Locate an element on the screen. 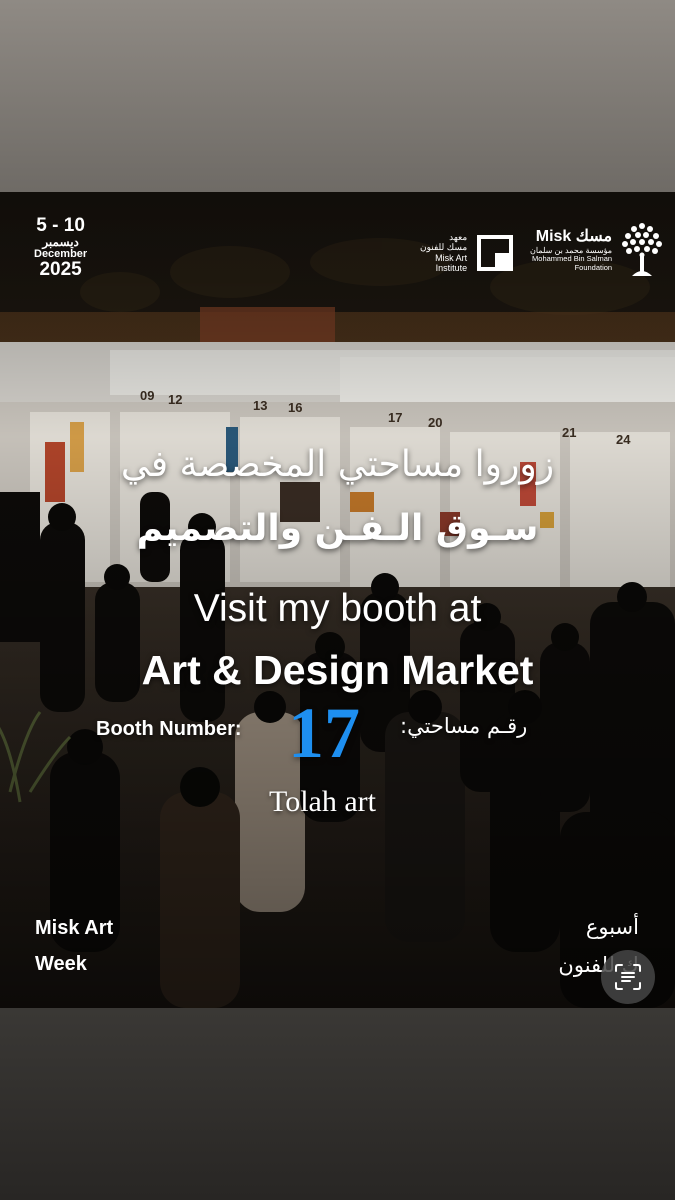  footer-en-line2: Week is located at coordinates (61, 964).